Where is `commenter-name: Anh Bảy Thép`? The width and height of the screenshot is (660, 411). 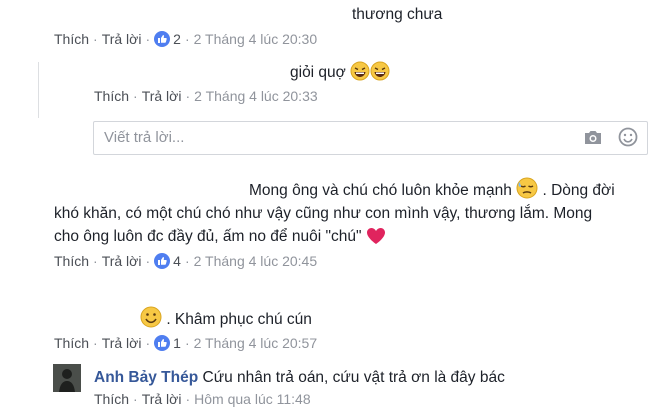
commenter-name: Anh Bảy Thép is located at coordinates (146, 377).